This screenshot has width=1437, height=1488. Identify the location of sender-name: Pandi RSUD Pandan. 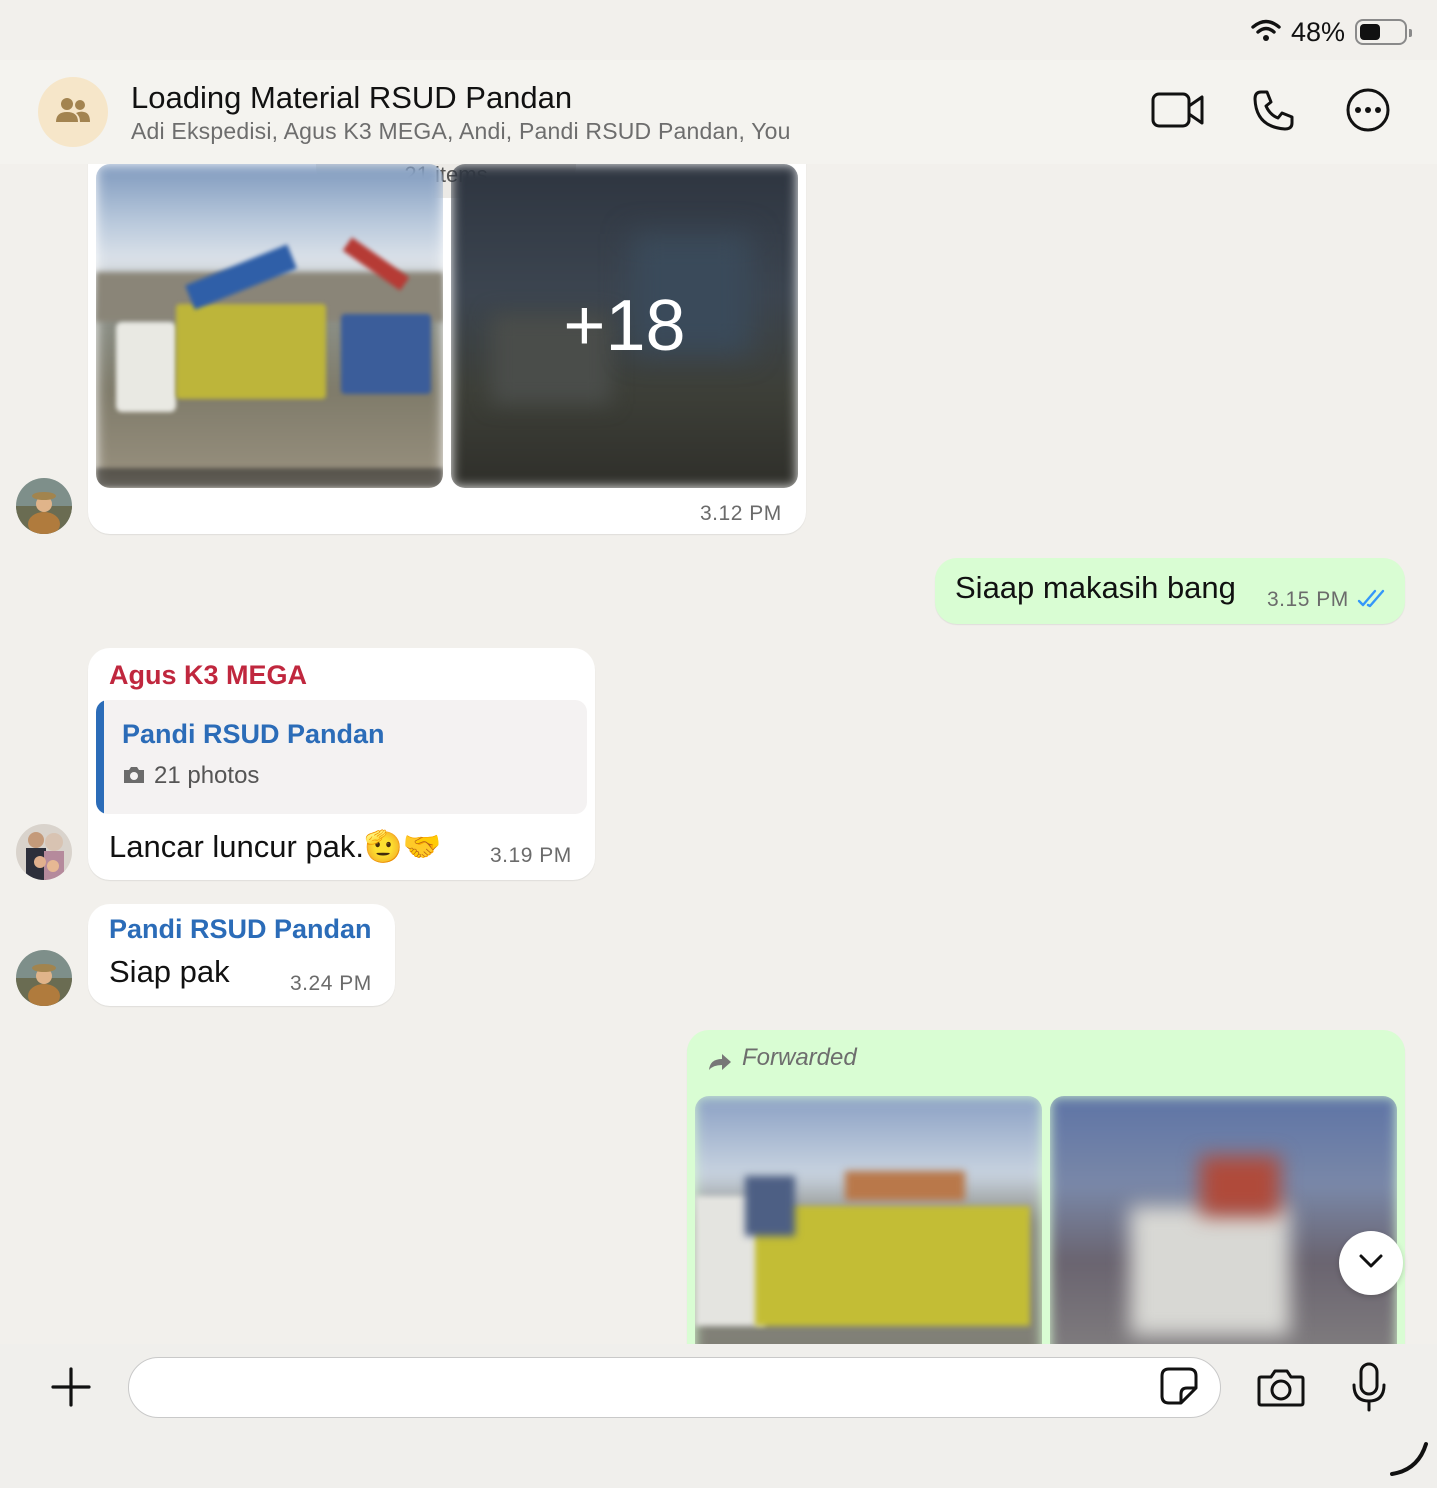
(240, 929).